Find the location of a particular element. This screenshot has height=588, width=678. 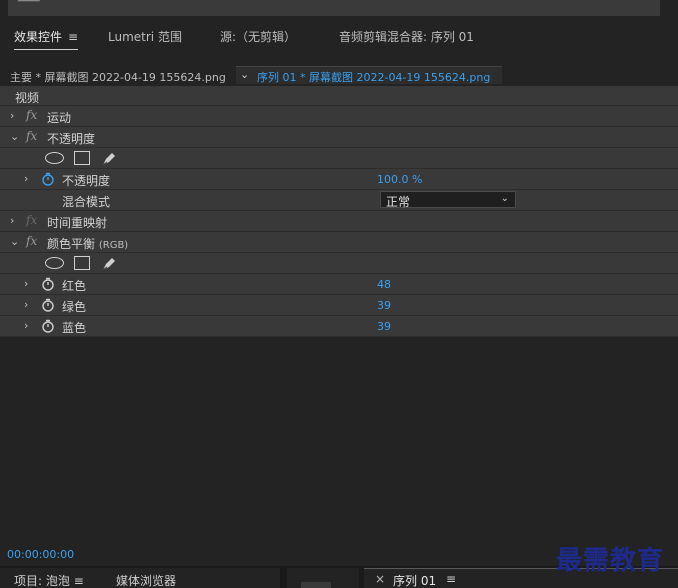

project-menu-icon: ≡ is located at coordinates (79, 581).